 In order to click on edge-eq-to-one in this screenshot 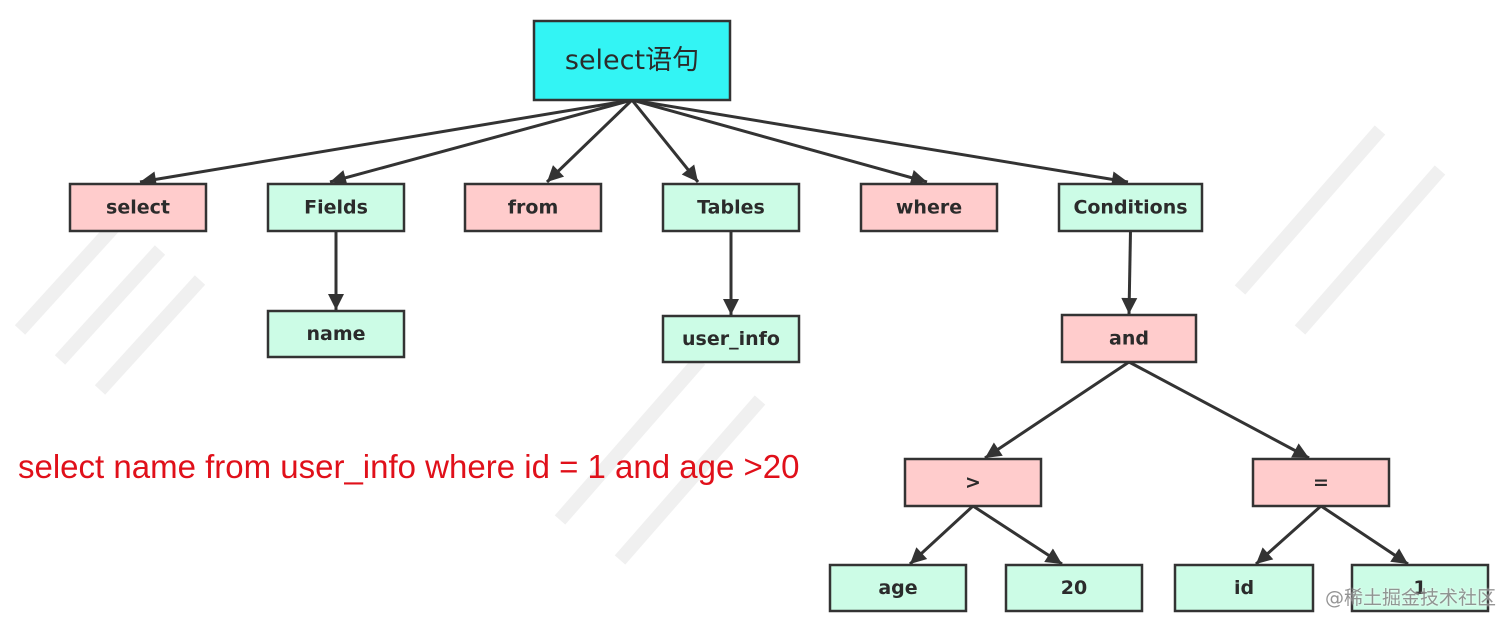, I will do `click(1364, 535)`.